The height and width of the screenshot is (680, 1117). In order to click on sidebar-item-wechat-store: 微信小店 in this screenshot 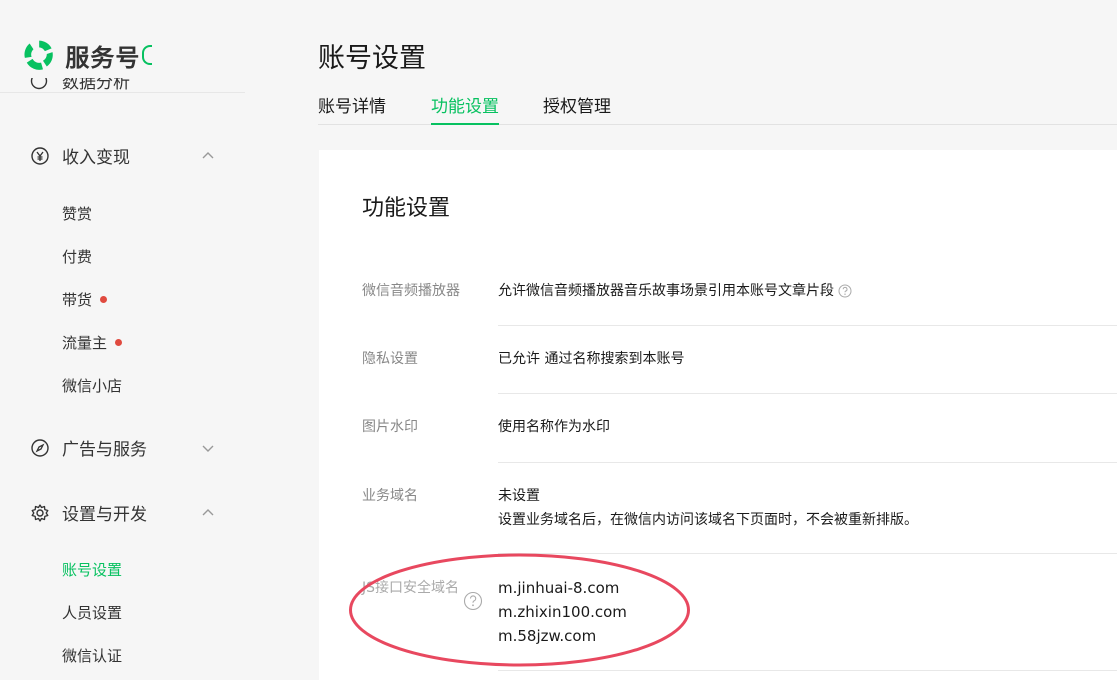, I will do `click(92, 385)`.